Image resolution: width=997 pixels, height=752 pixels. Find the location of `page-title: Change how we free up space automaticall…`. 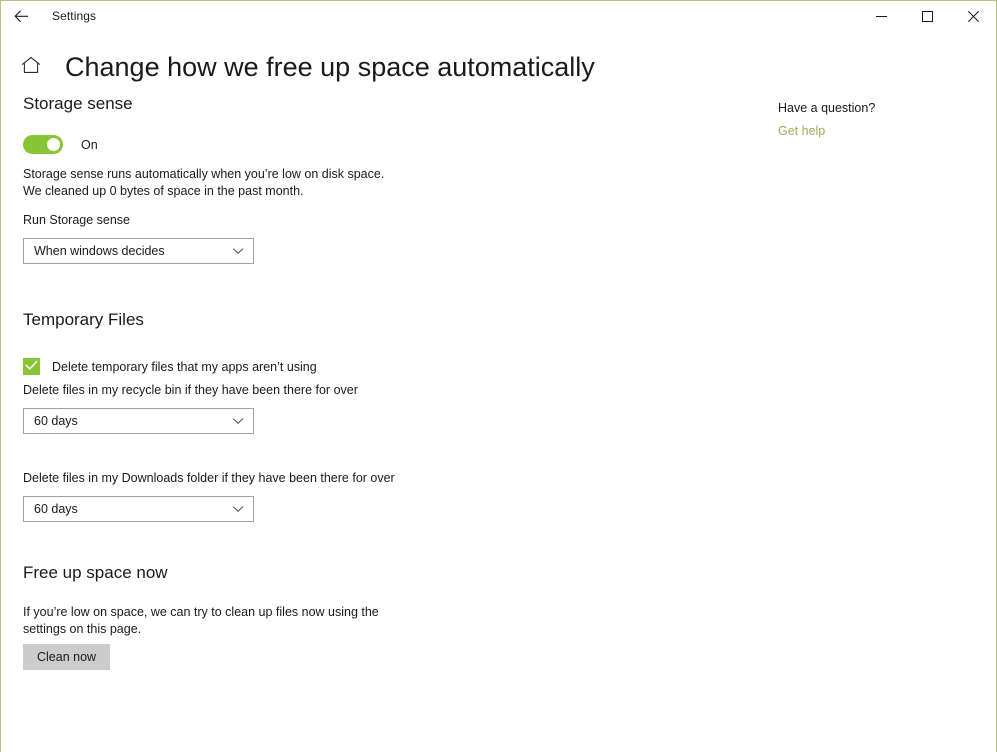

page-title: Change how we free up space automaticall… is located at coordinates (330, 67).